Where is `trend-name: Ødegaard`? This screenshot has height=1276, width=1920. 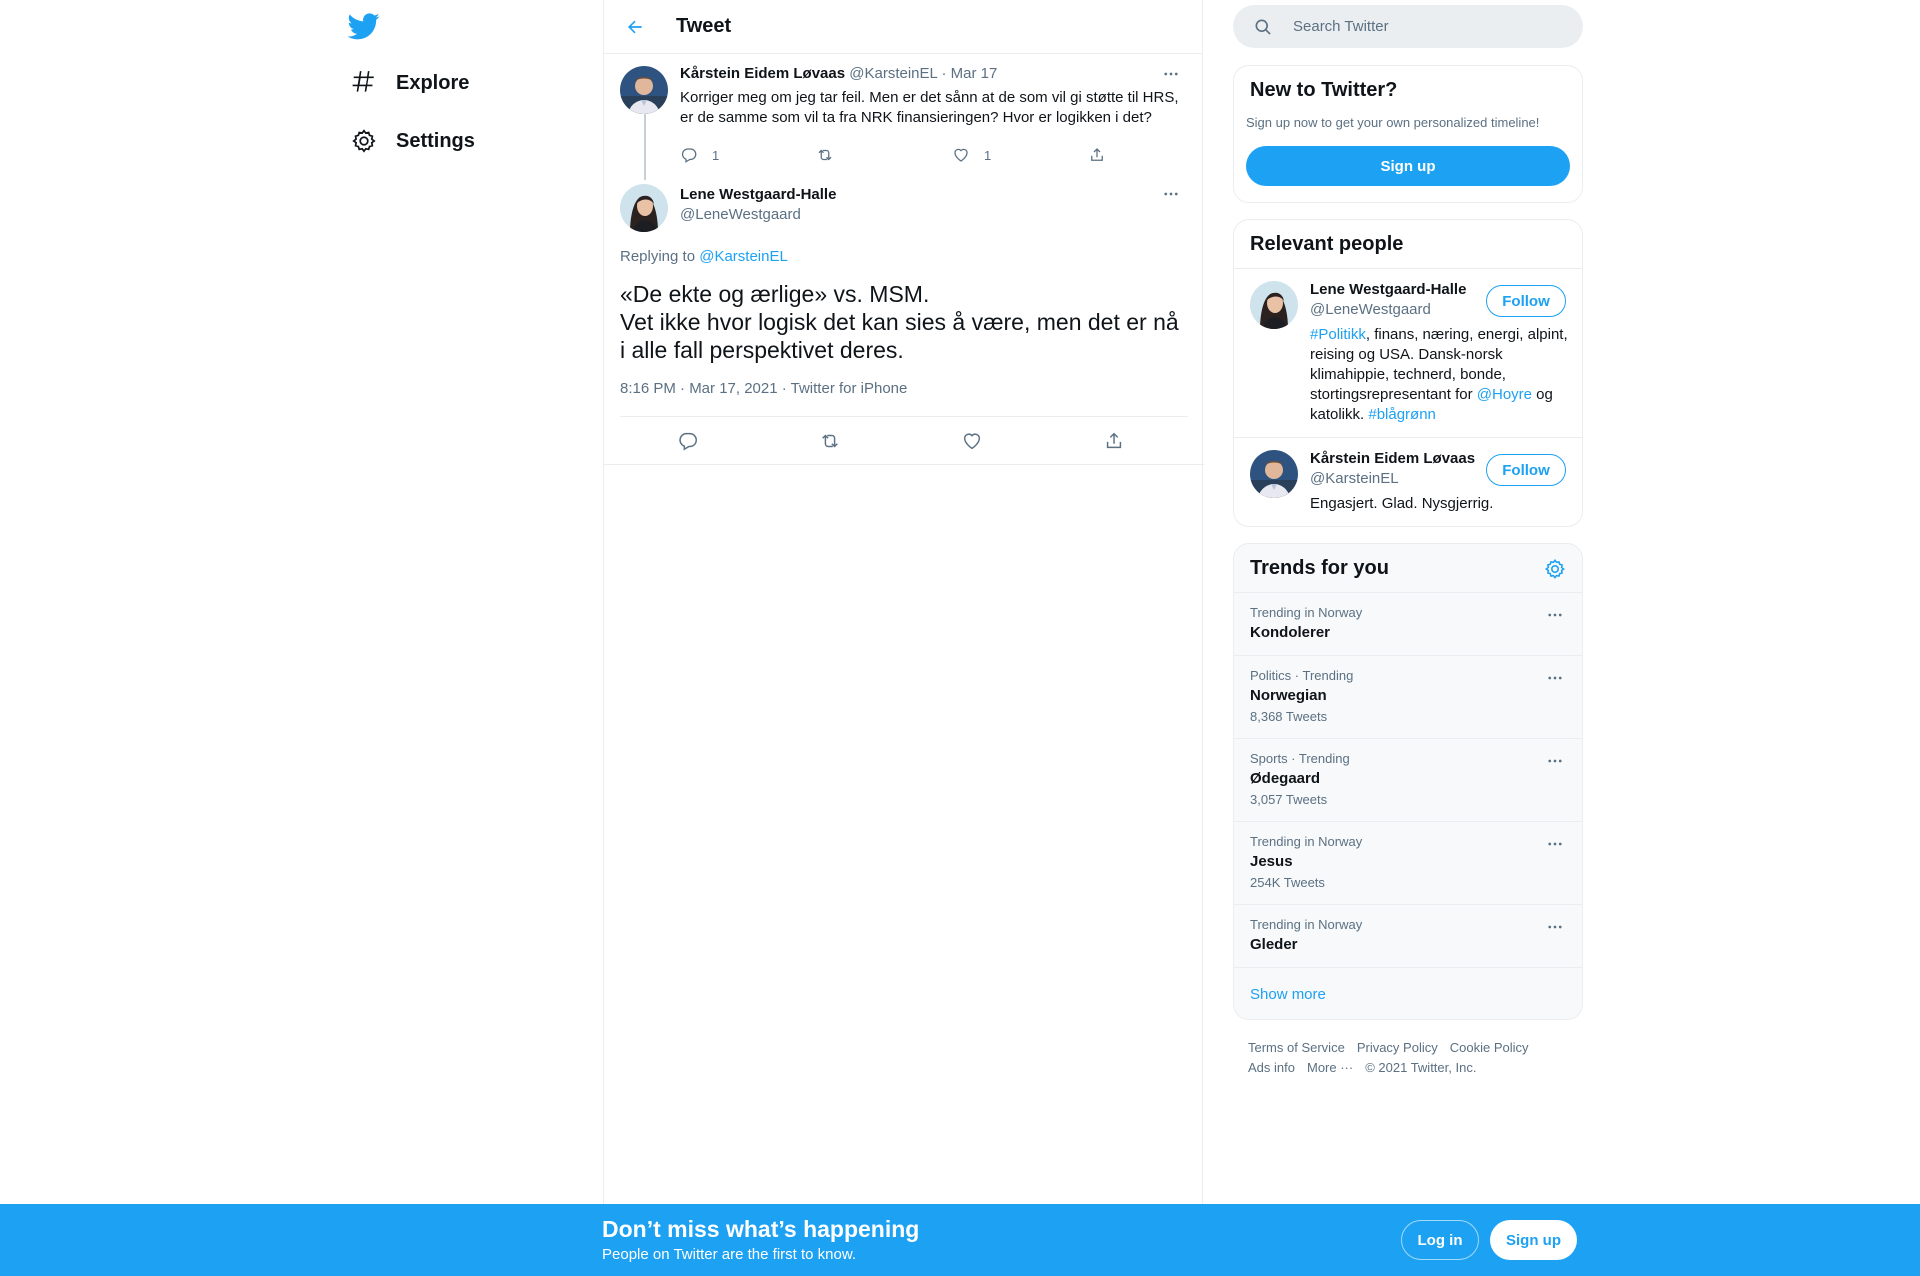 trend-name: Ødegaard is located at coordinates (1285, 778).